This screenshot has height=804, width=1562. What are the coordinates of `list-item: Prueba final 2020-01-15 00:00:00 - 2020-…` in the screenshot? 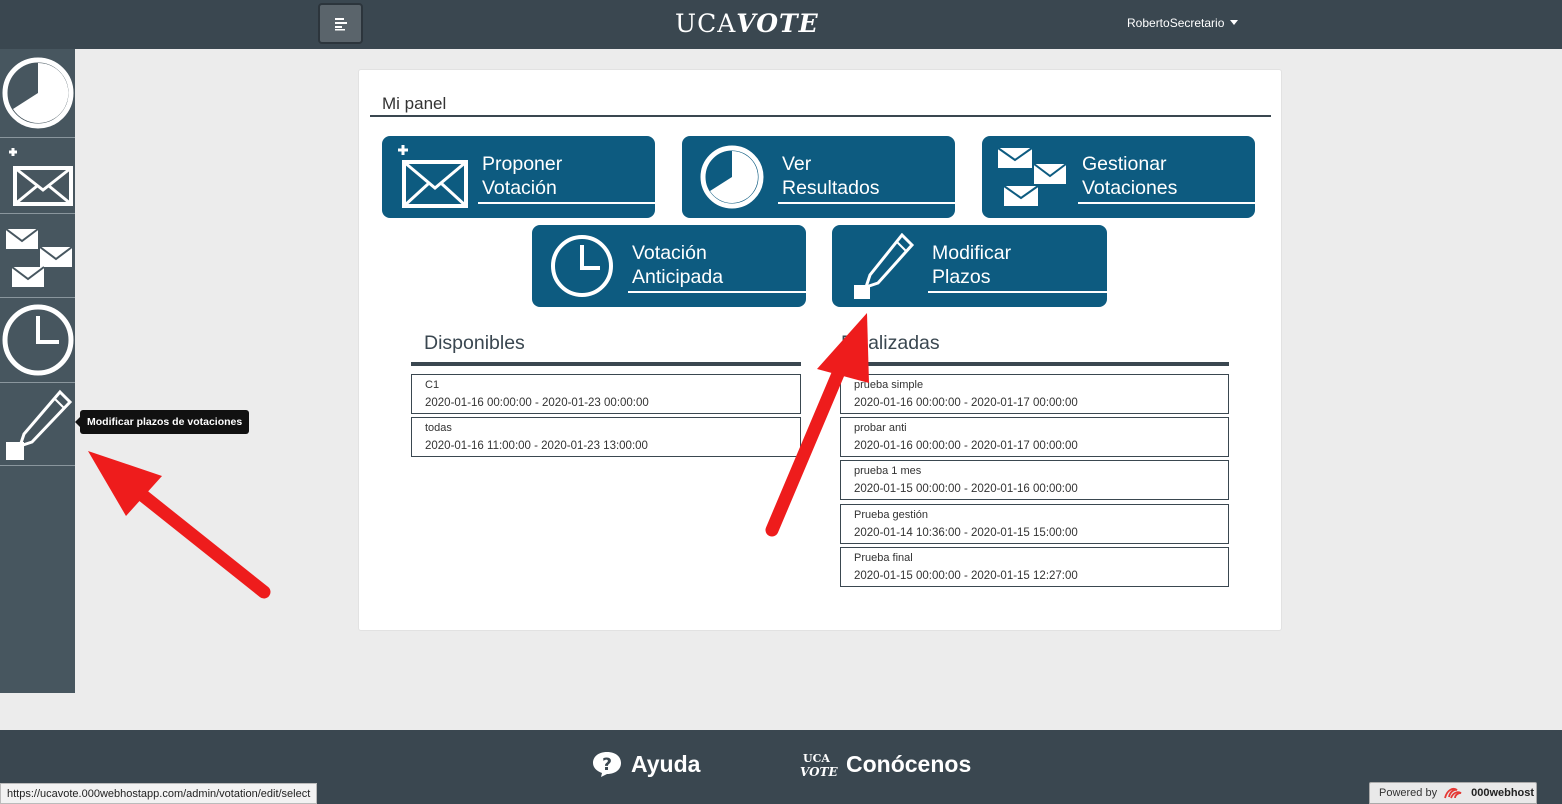 It's located at (1034, 567).